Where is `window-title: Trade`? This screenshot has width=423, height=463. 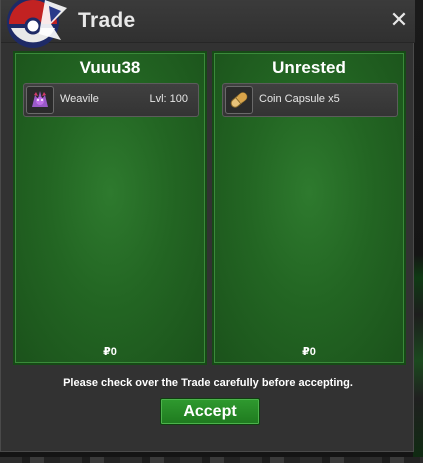
window-title: Trade is located at coordinates (107, 20).